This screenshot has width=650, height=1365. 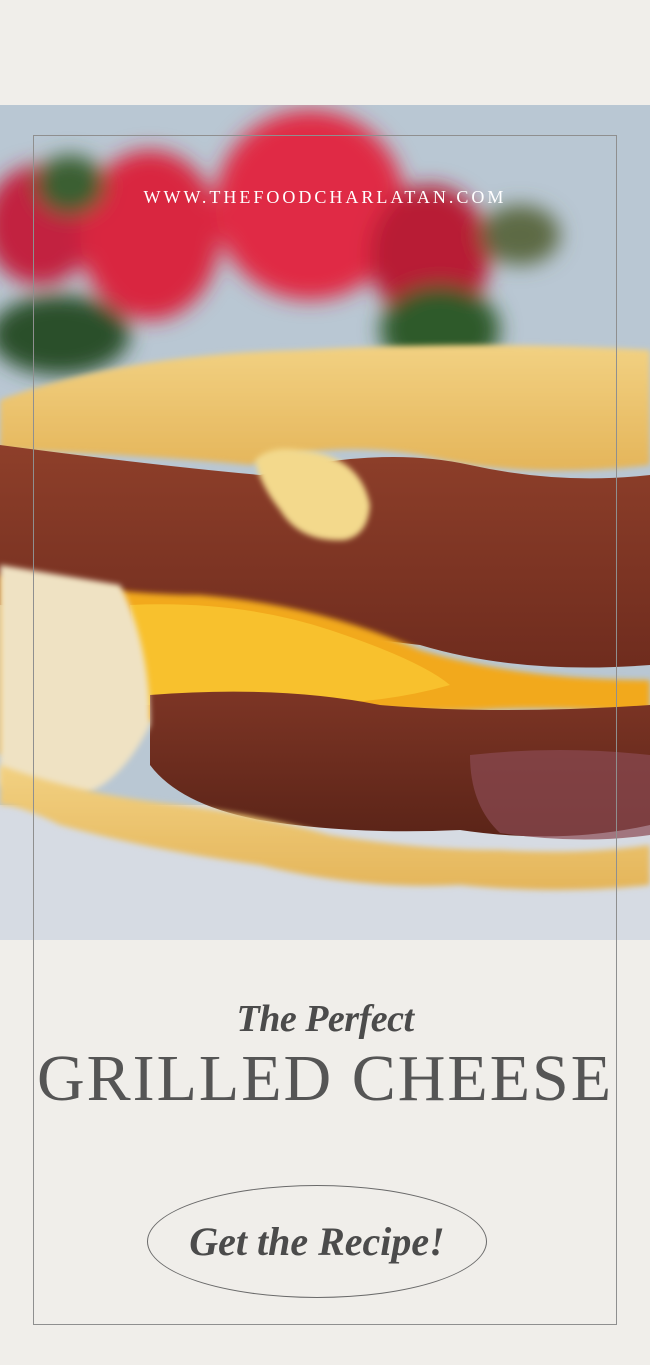 I want to click on recipe-title: GRILLED CHEESE, so click(x=325, y=1078).